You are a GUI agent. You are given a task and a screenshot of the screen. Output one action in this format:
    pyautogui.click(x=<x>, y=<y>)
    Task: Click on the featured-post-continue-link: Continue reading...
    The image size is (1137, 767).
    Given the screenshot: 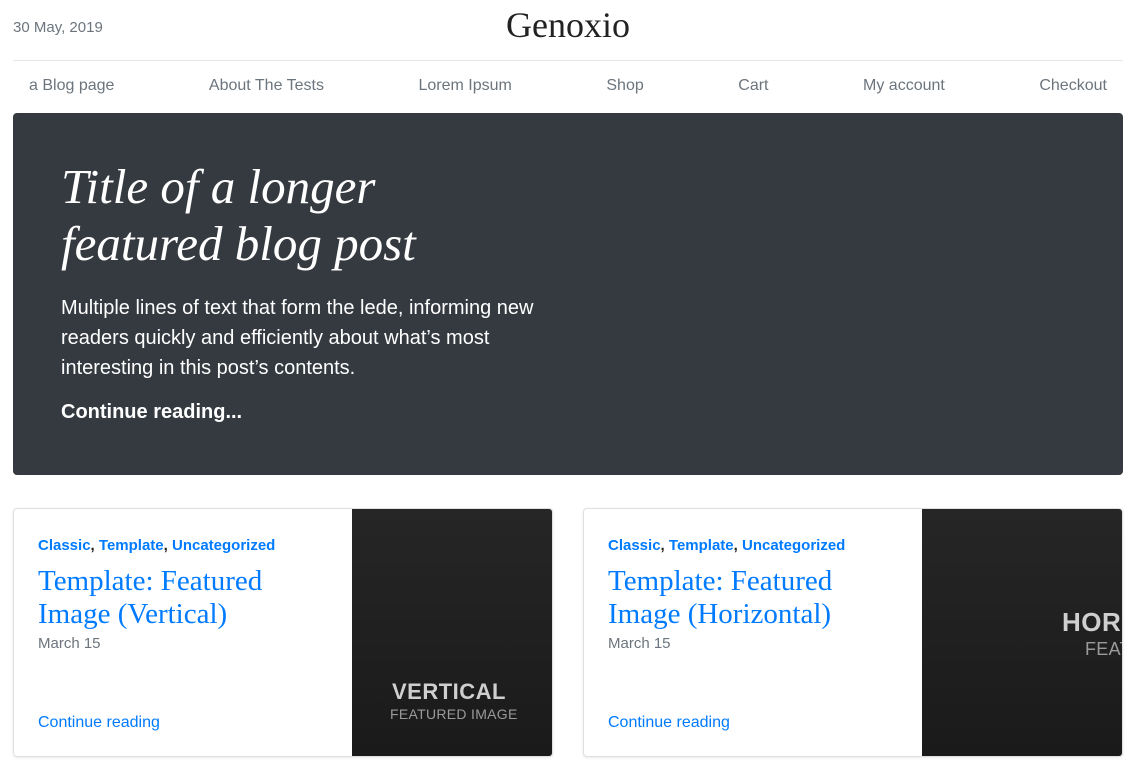 What is the action you would take?
    pyautogui.click(x=151, y=412)
    